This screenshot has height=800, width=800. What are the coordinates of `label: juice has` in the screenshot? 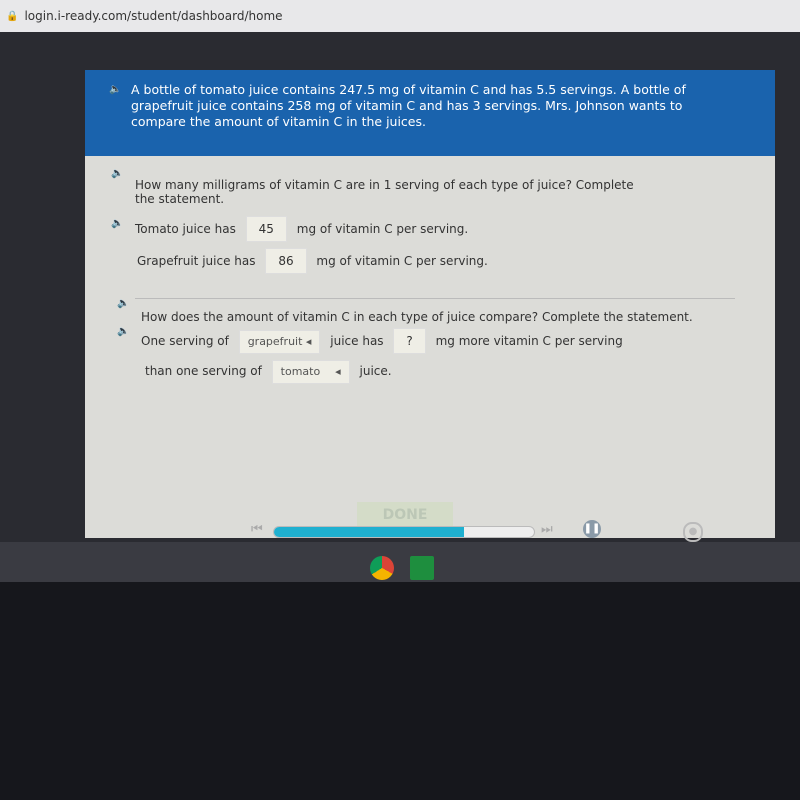 It's located at (357, 341).